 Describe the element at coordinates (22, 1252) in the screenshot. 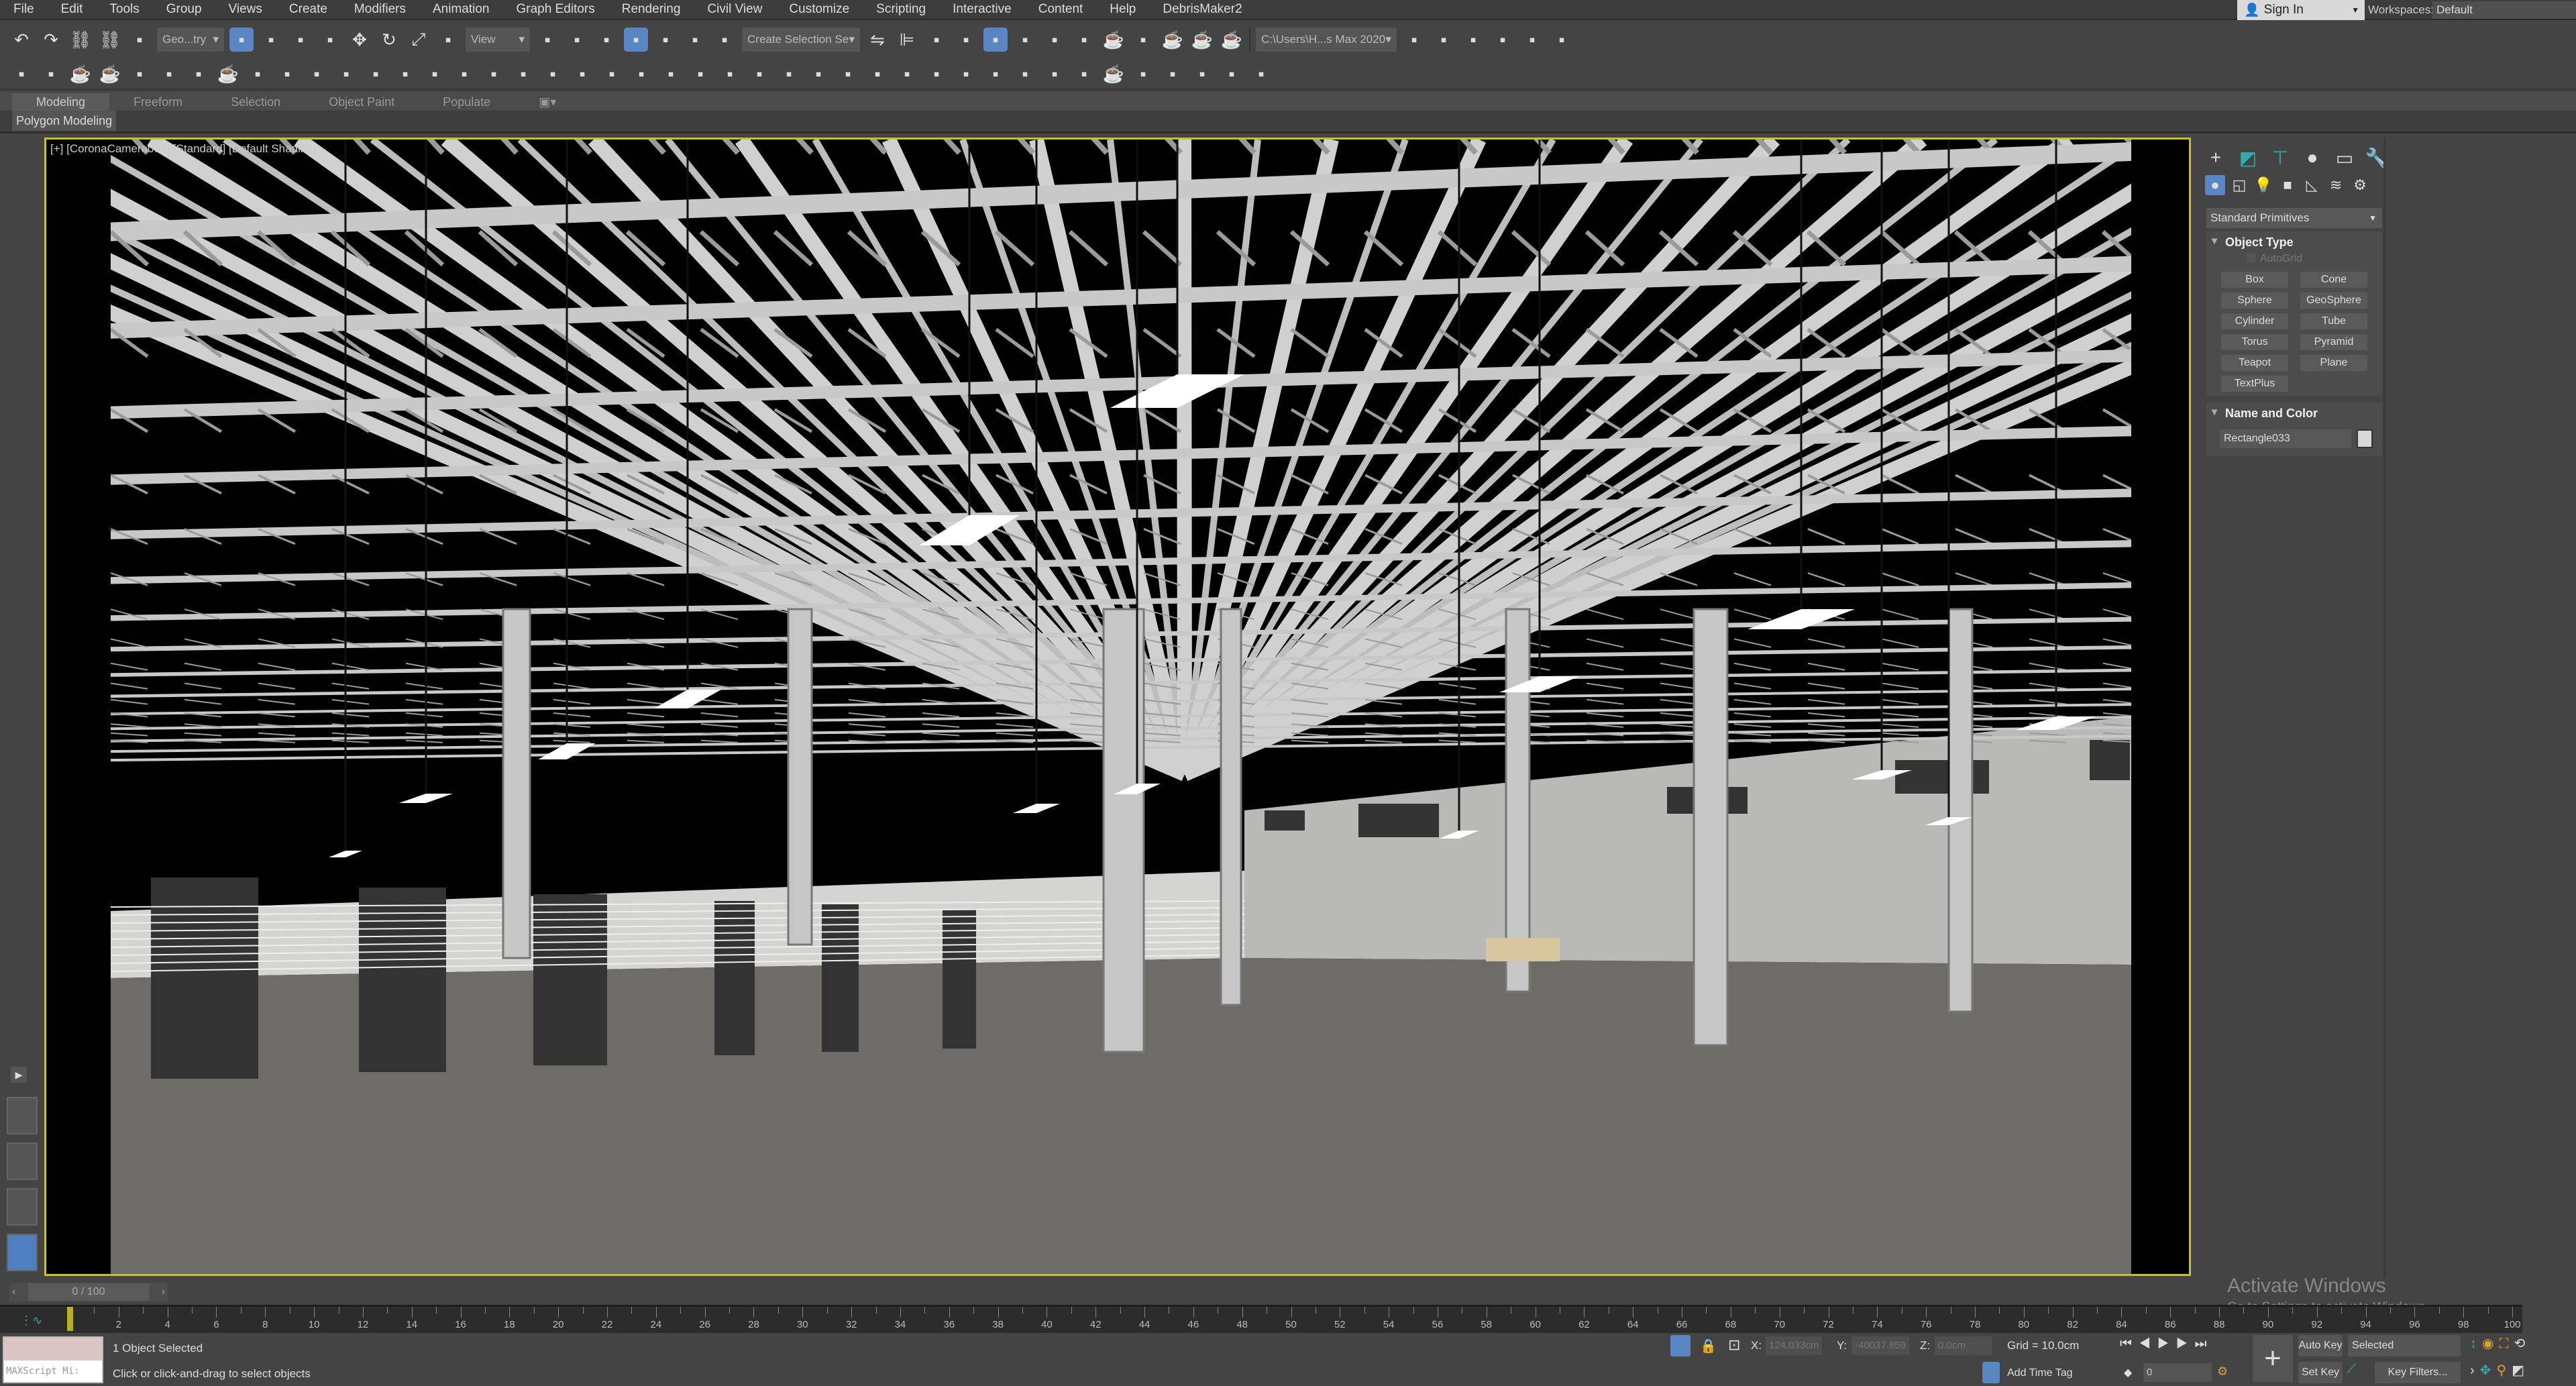

I see `layout-tab-active` at that location.